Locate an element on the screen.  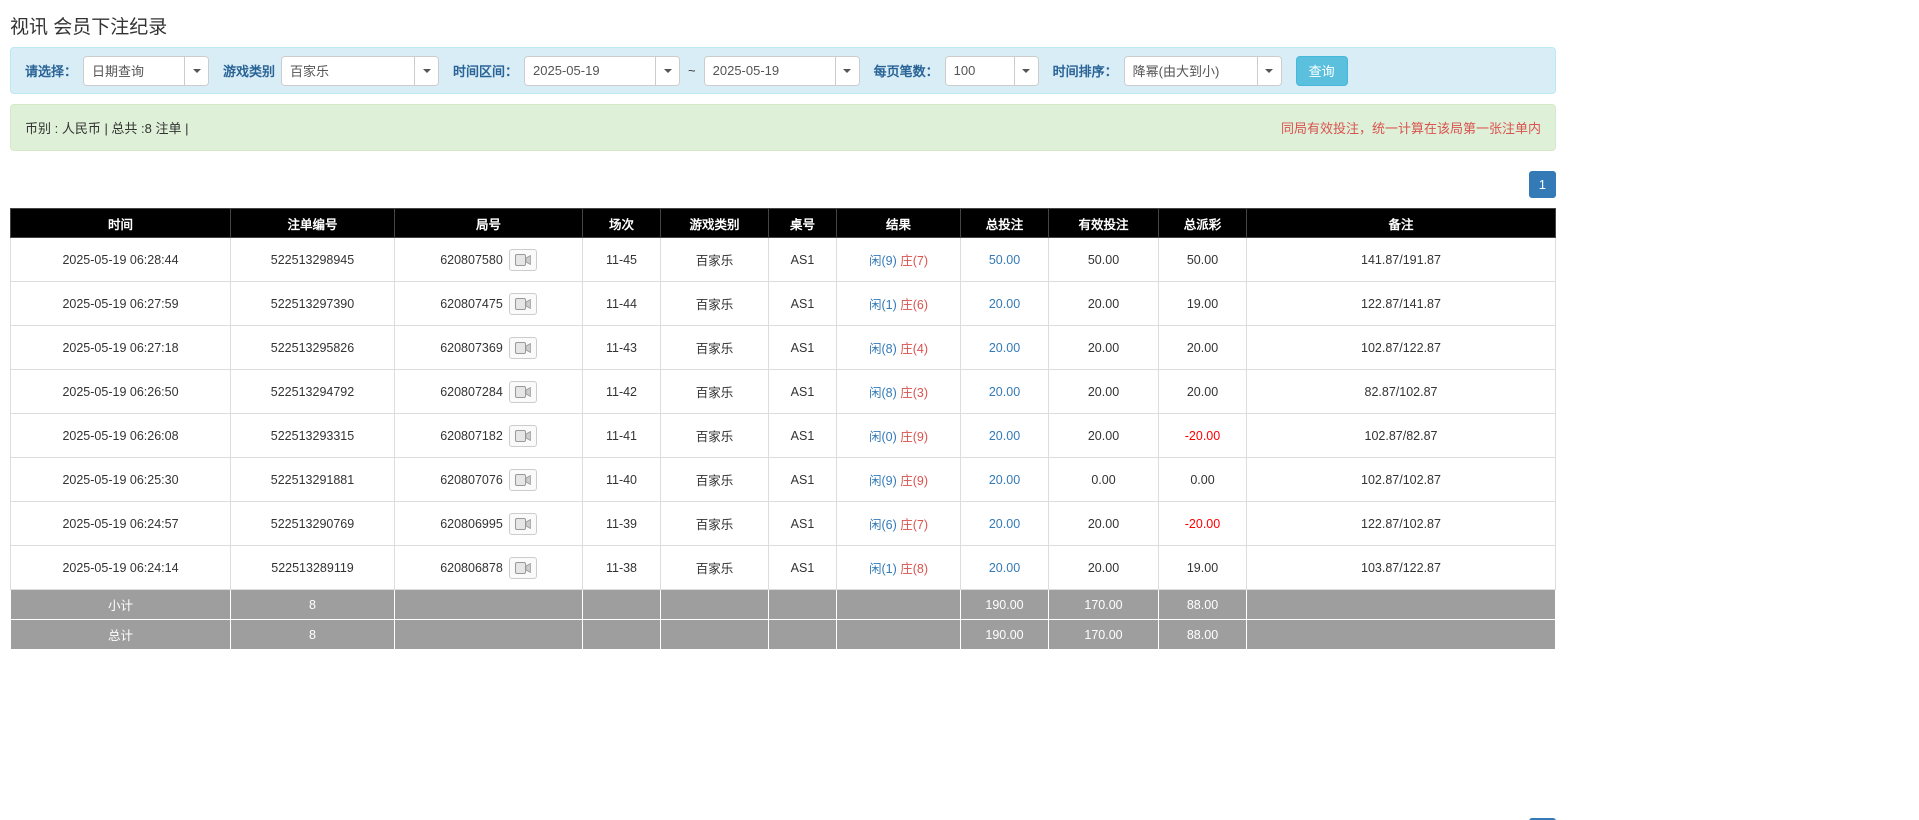
page-size-combo is located at coordinates (991, 70).